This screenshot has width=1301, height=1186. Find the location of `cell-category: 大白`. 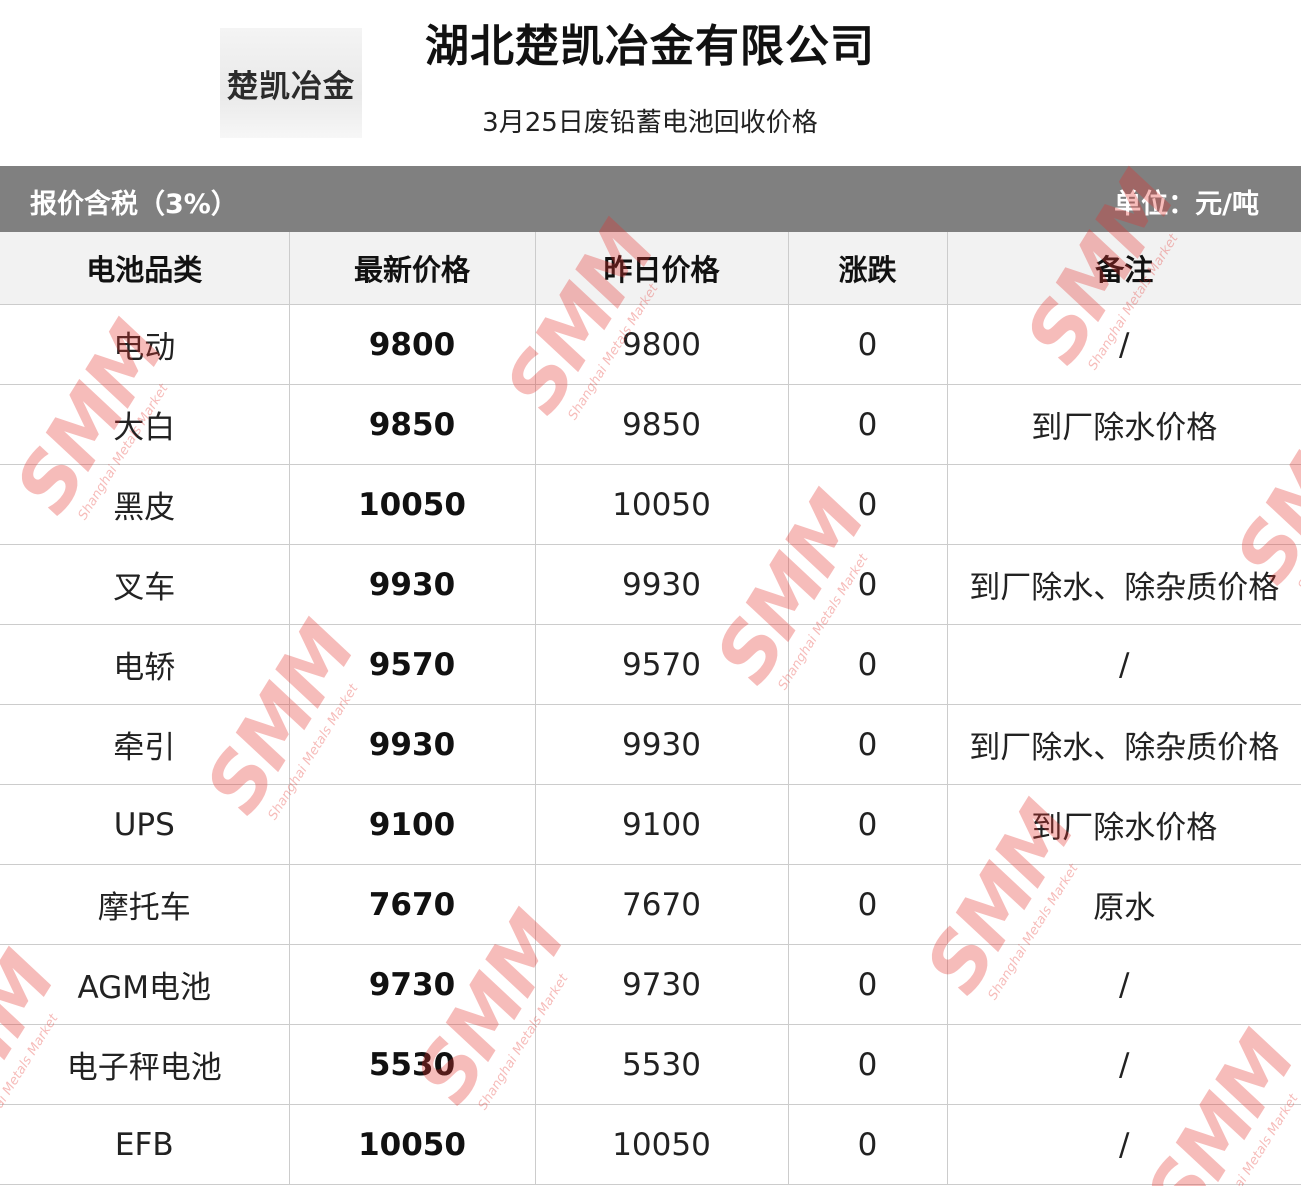

cell-category: 大白 is located at coordinates (144, 424).